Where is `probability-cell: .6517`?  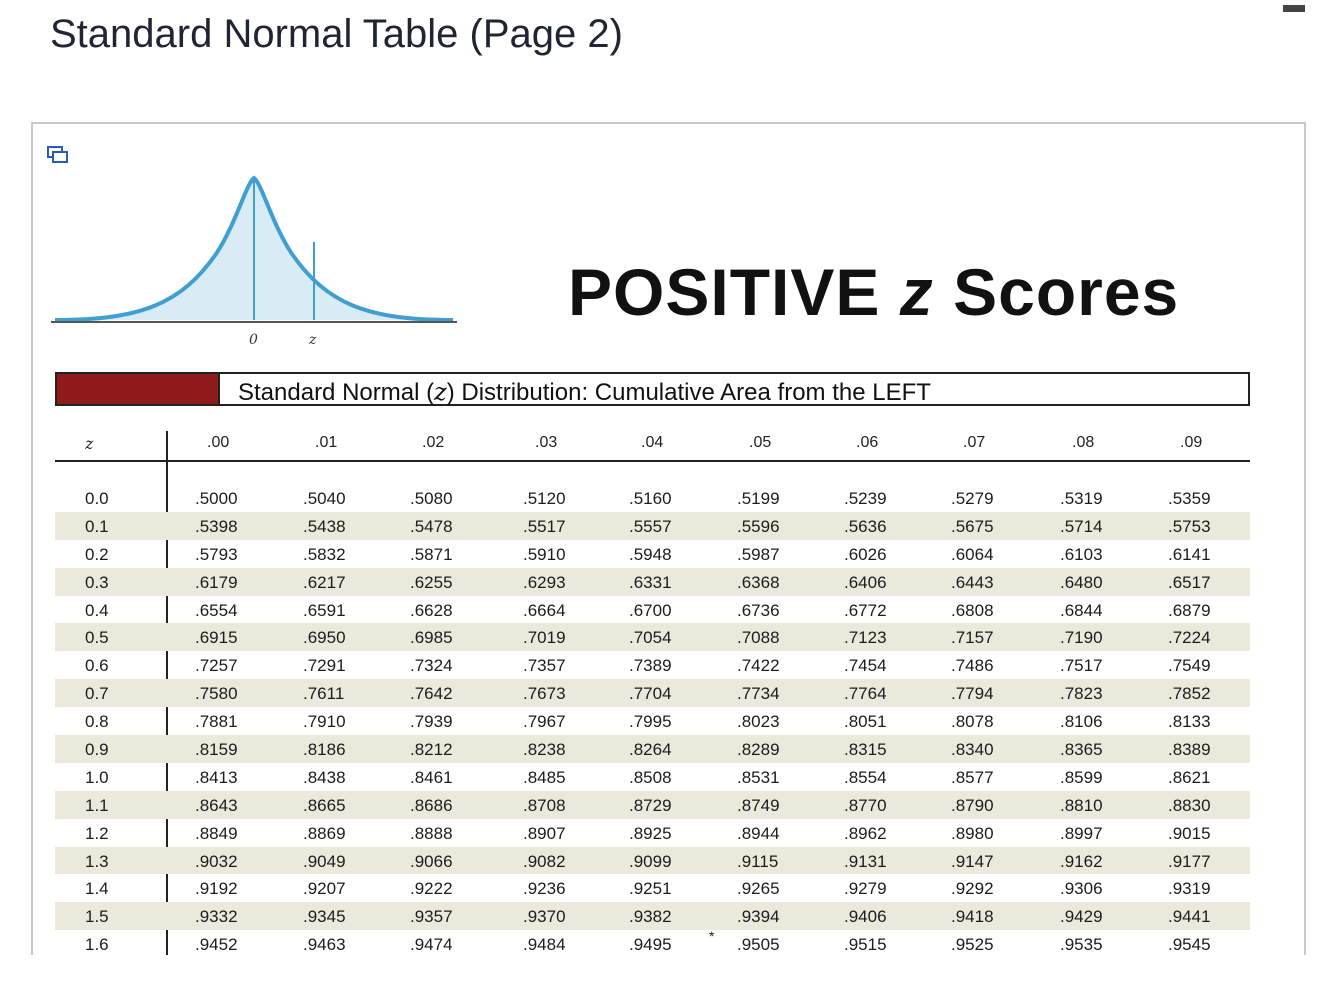
probability-cell: .6517 is located at coordinates (1189, 582).